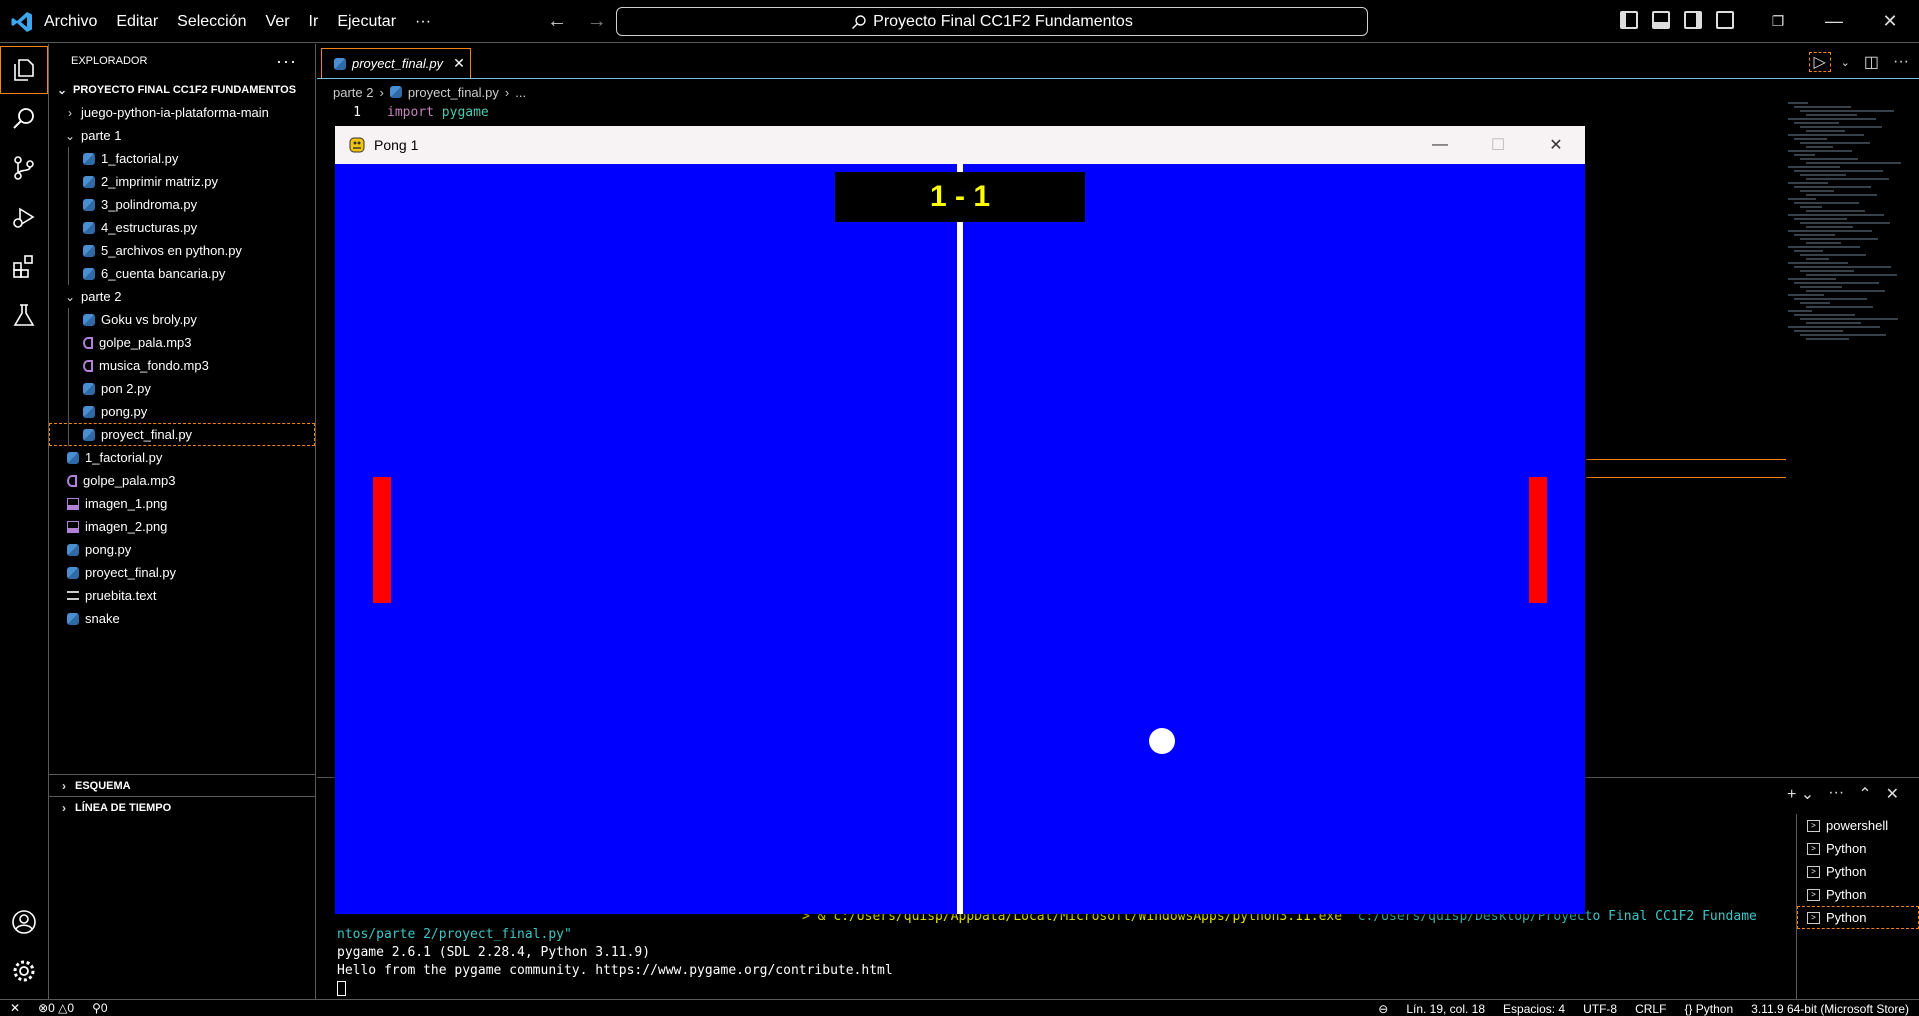 Image resolution: width=1919 pixels, height=1016 pixels. What do you see at coordinates (182, 204) in the screenshot?
I see `explorer-file: 3_polindroma.py` at bounding box center [182, 204].